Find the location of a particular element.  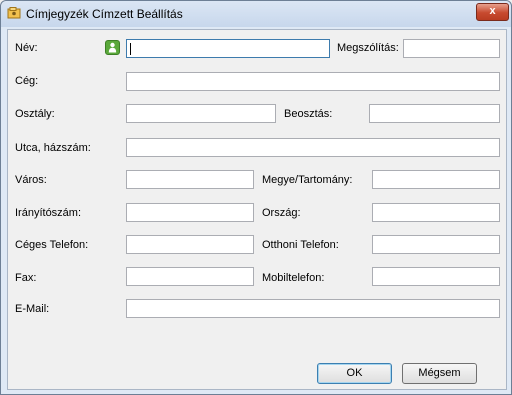

fax-label: Fax: is located at coordinates (26, 278).